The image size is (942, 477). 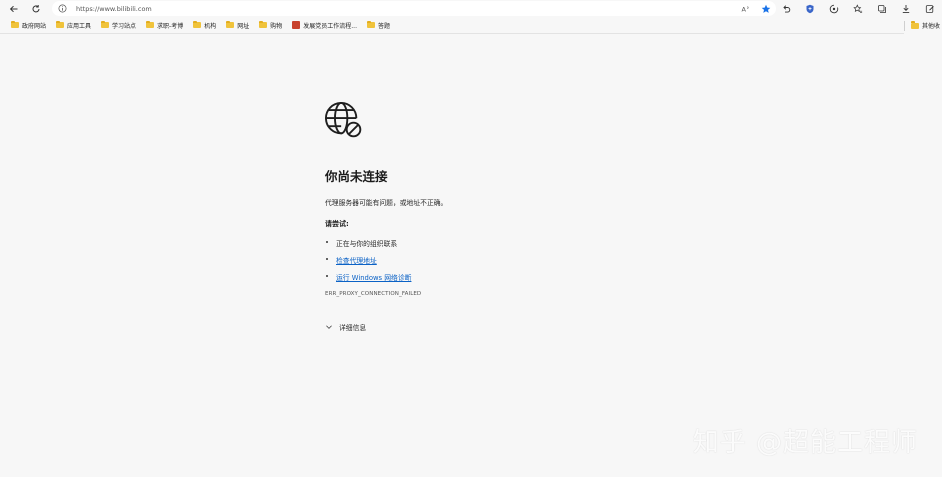 What do you see at coordinates (118, 25) in the screenshot?
I see `bookmark-item: 学习站点` at bounding box center [118, 25].